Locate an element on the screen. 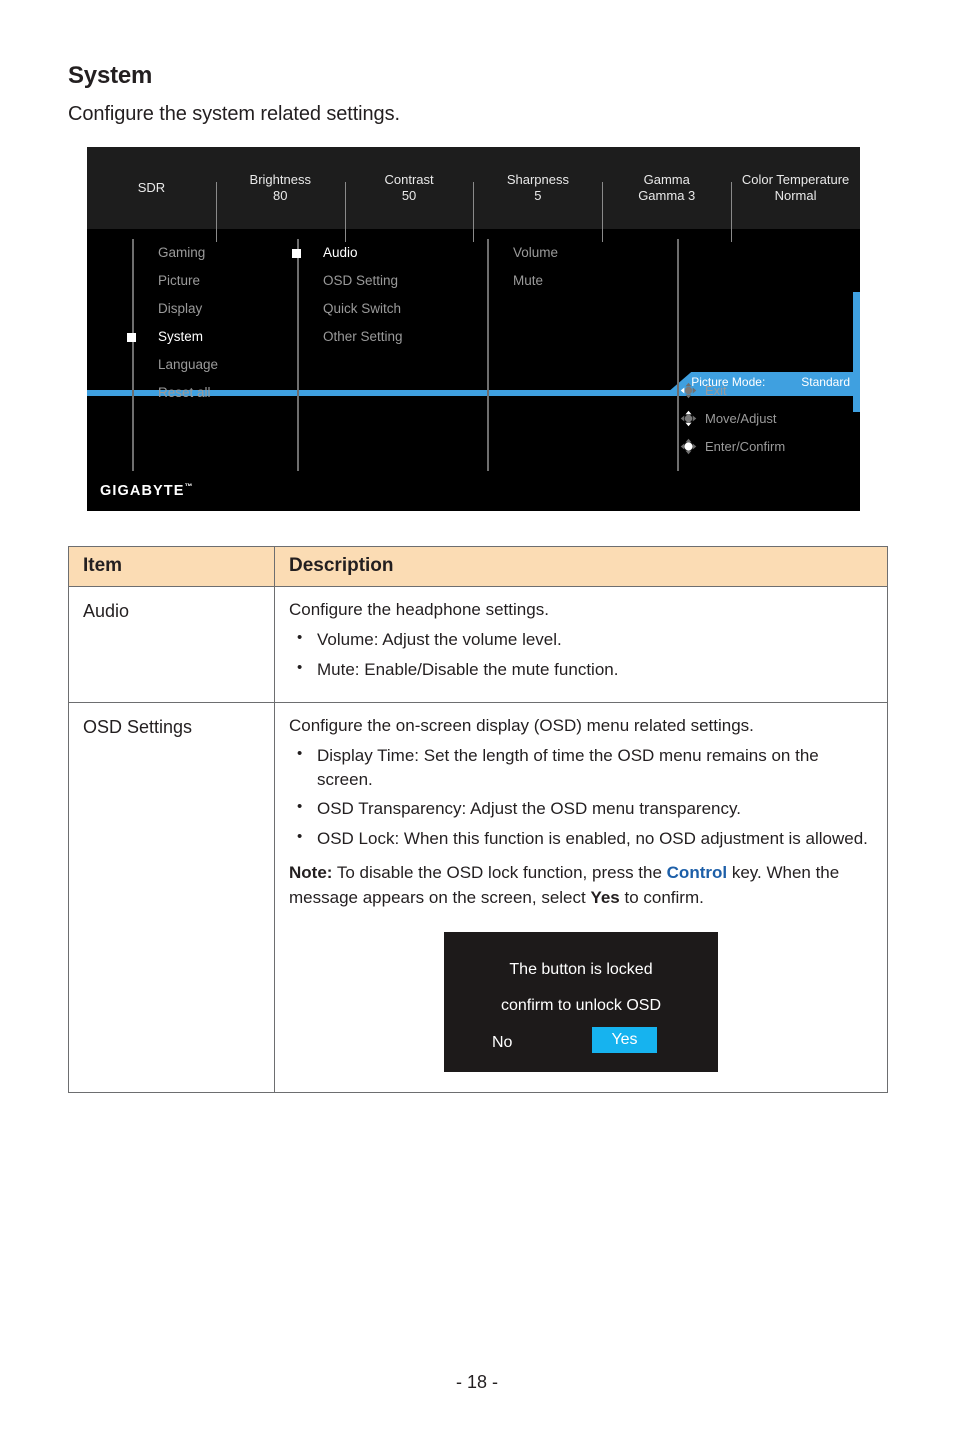 This screenshot has width=954, height=1438. note-text-after: to confirm. is located at coordinates (661, 897).